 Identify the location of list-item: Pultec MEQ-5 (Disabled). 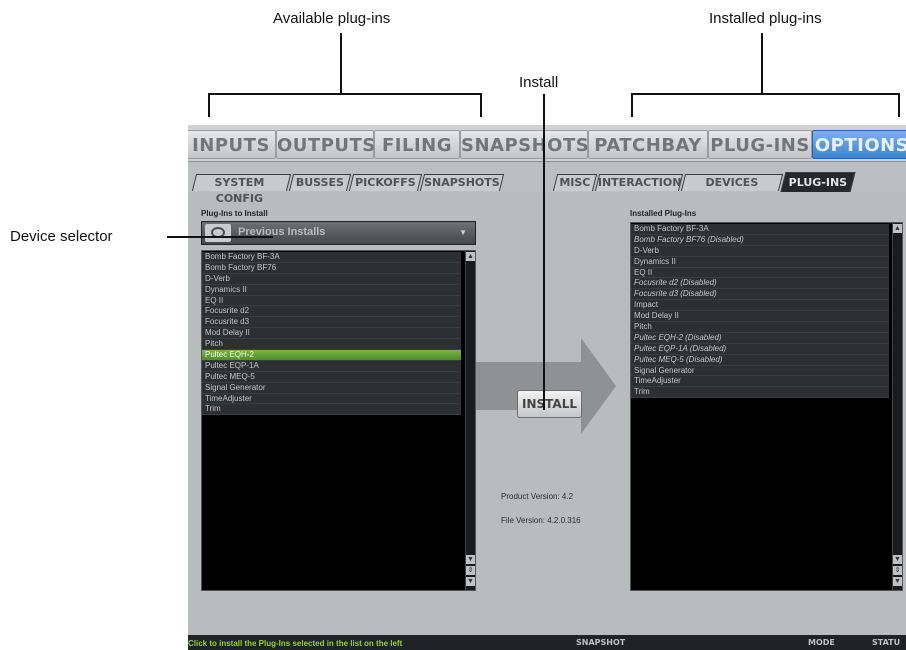
(760, 360).